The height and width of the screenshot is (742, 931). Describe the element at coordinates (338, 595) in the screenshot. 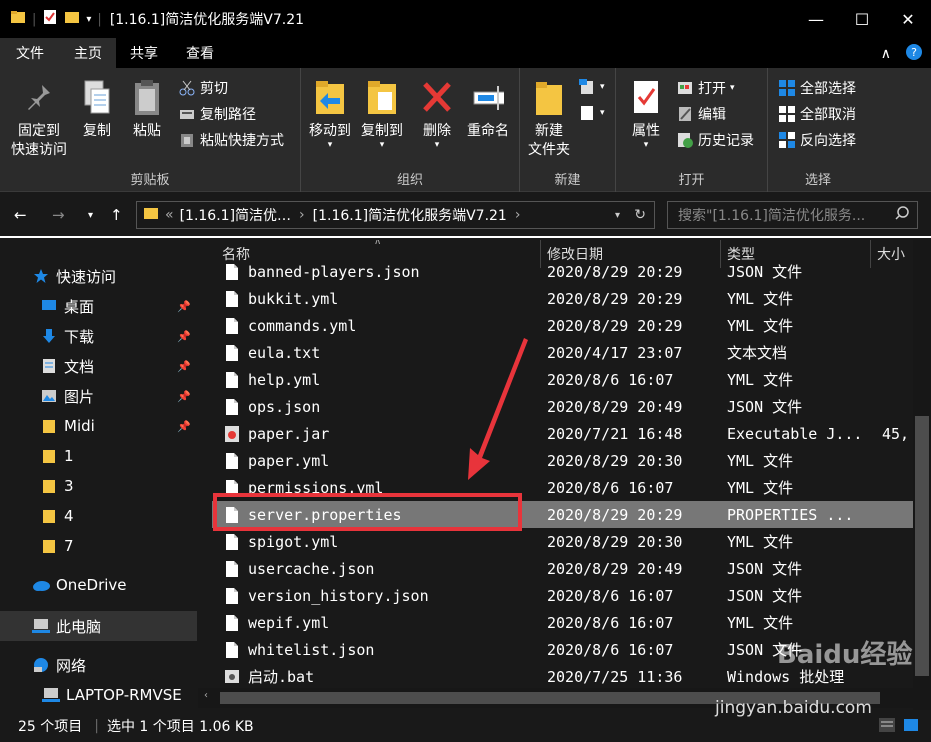

I see `file-name: version_history.json` at that location.